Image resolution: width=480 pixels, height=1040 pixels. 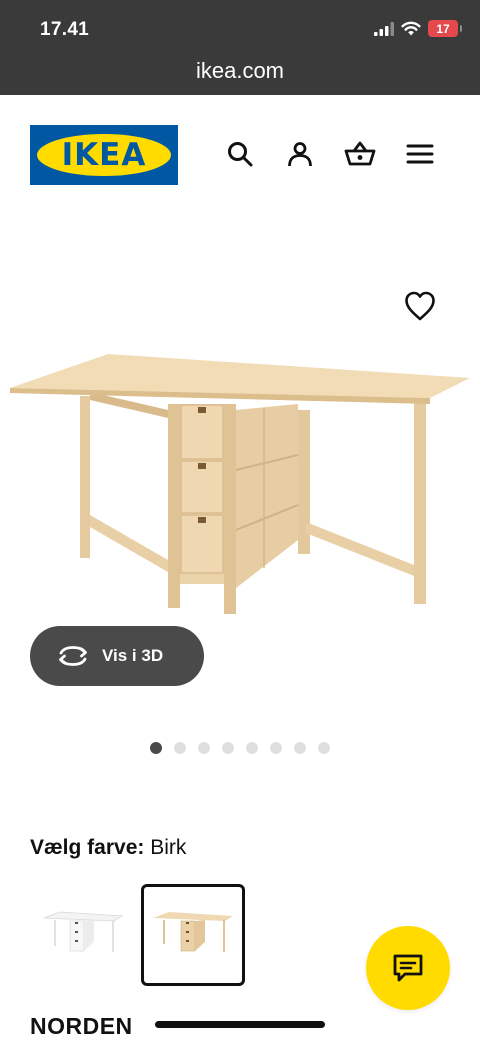 I want to click on status-time: 17.41, so click(x=65, y=29).